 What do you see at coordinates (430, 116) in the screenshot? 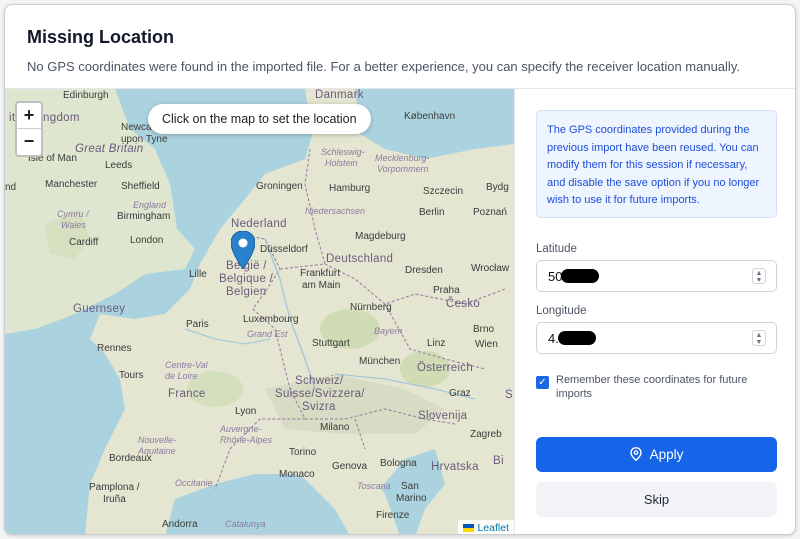
I see `map-label: København` at bounding box center [430, 116].